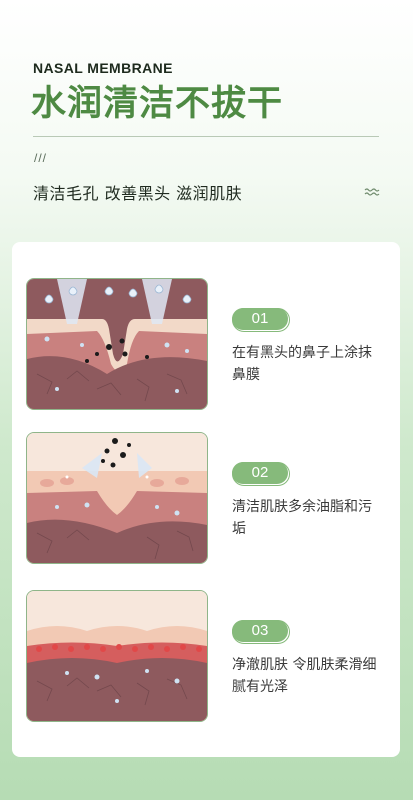 The height and width of the screenshot is (800, 413). I want to click on wave-icon, so click(372, 192).